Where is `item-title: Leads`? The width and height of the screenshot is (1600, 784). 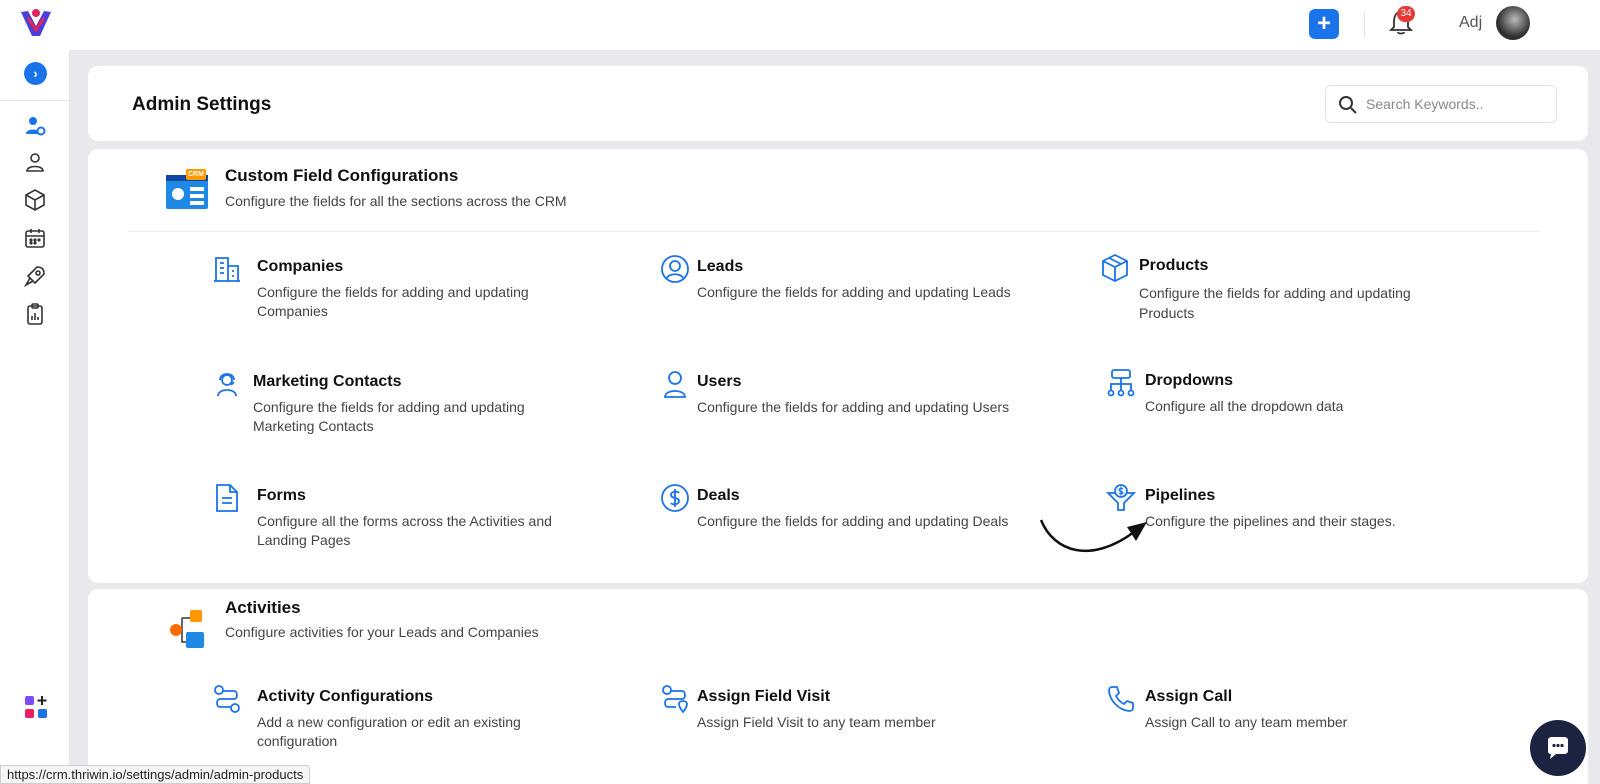
item-title: Leads is located at coordinates (720, 266).